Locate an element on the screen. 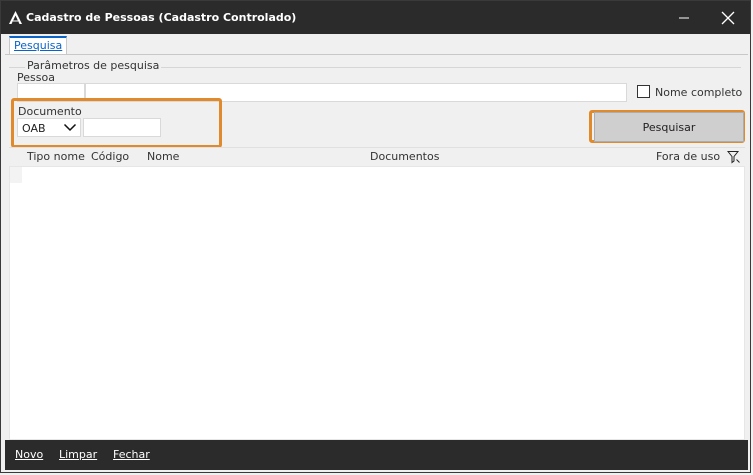  column-documentos: Documentos is located at coordinates (404, 156).